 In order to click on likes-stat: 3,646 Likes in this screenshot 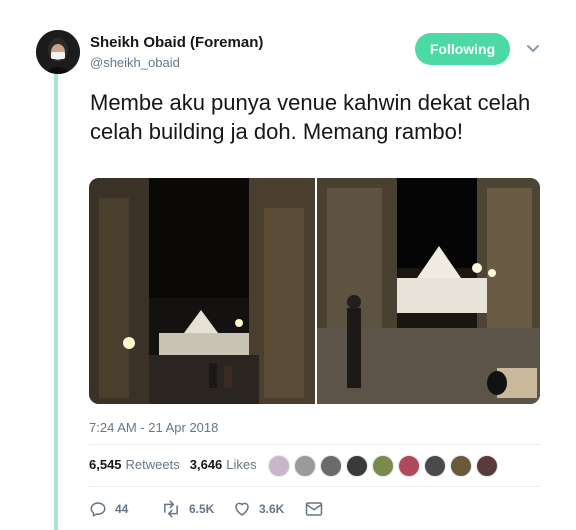, I will do `click(223, 464)`.